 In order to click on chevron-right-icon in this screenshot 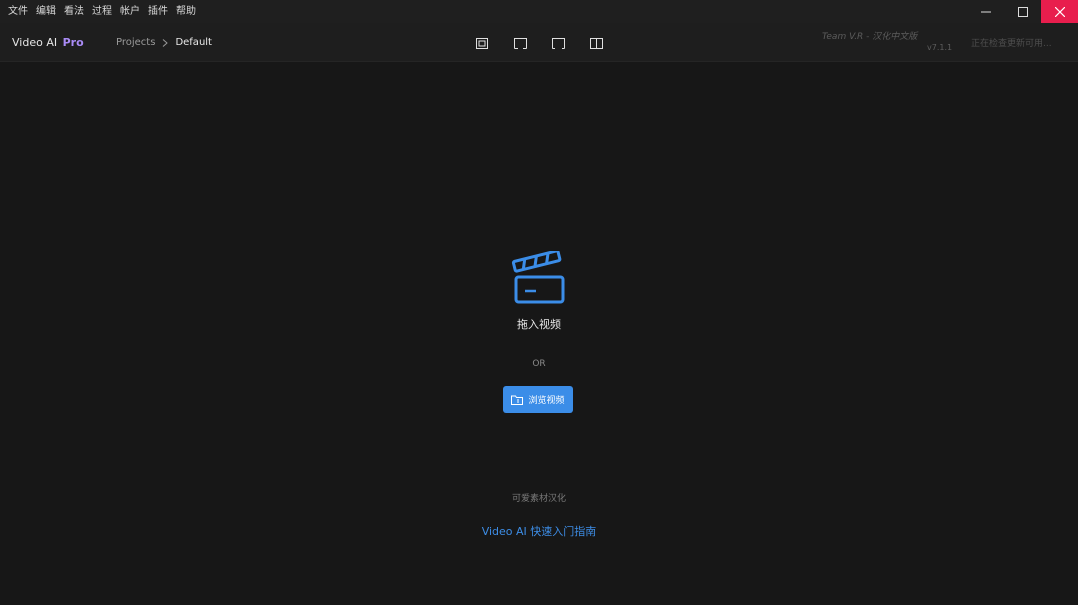, I will do `click(165, 42)`.